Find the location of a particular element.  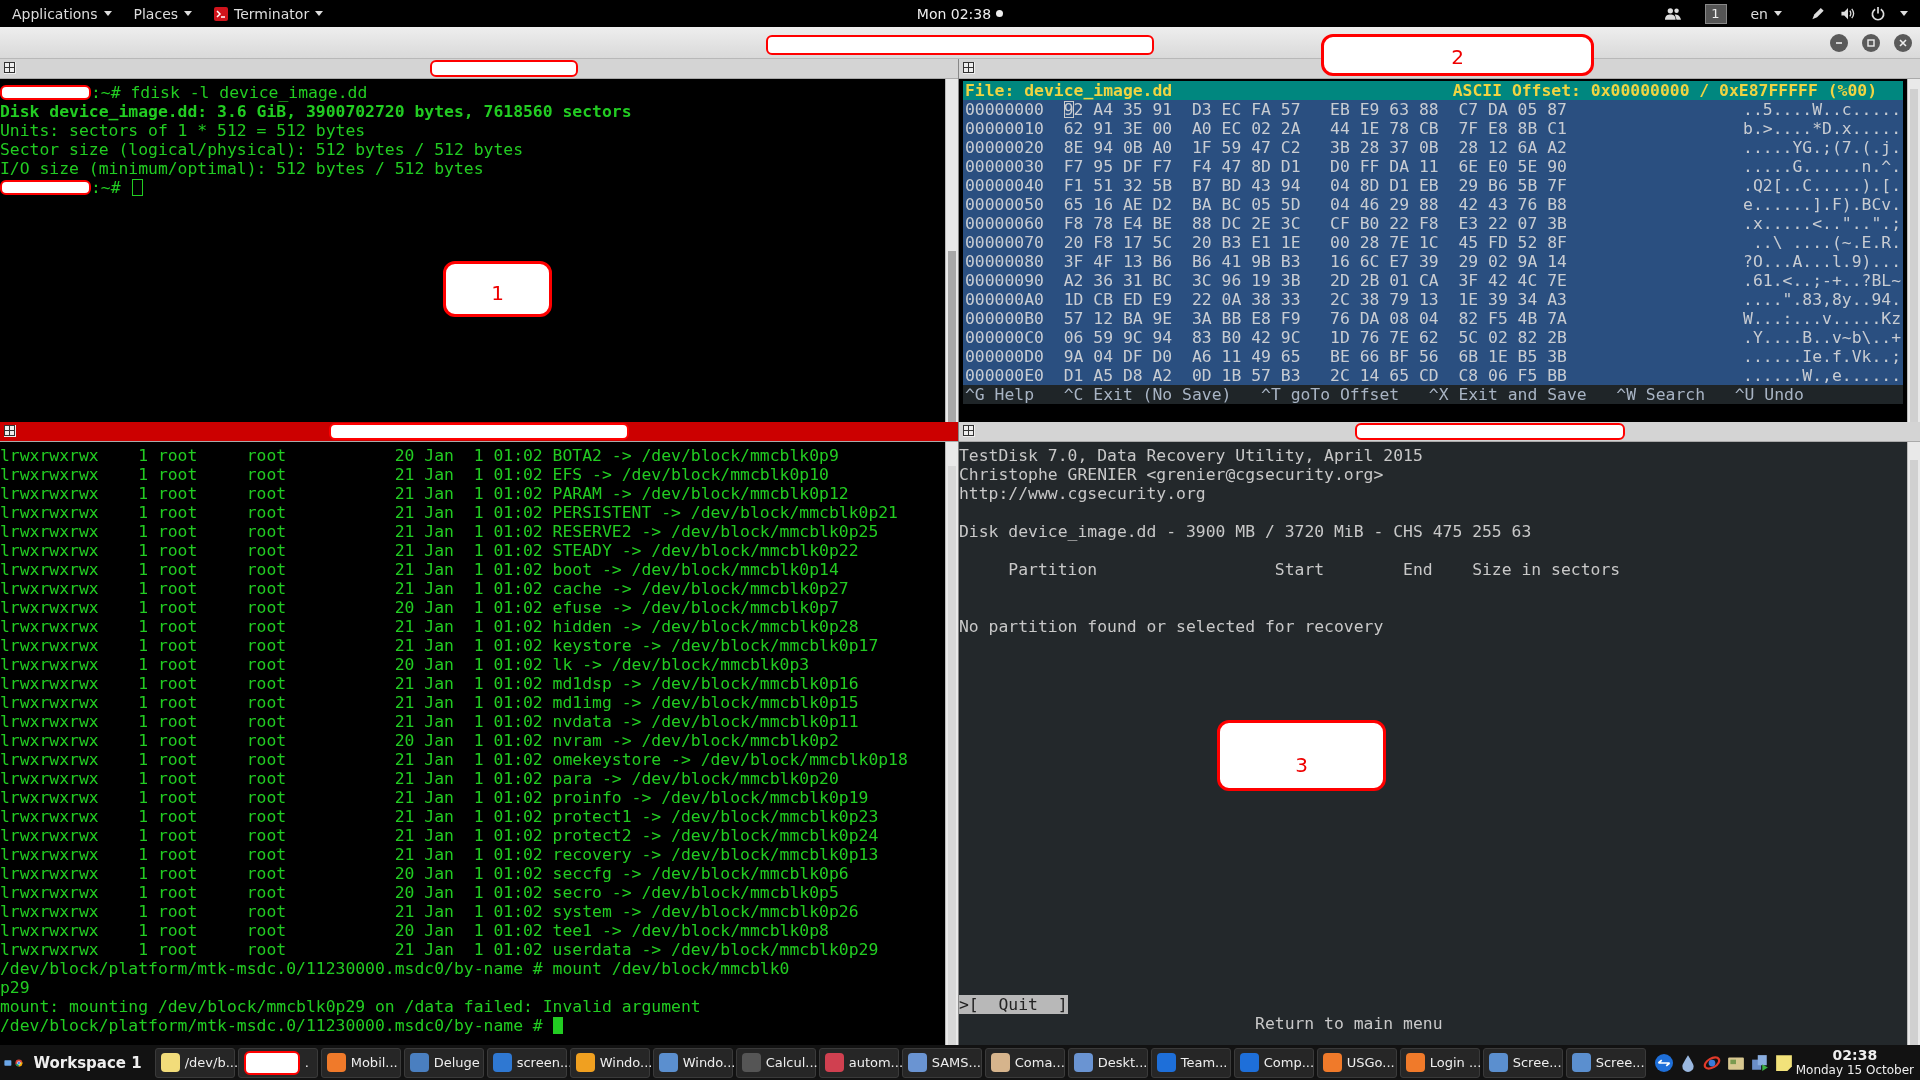

terminal-line: I/O size (minimum/optimal): 512 bytes / 512 bytes is located at coordinates (242, 168).